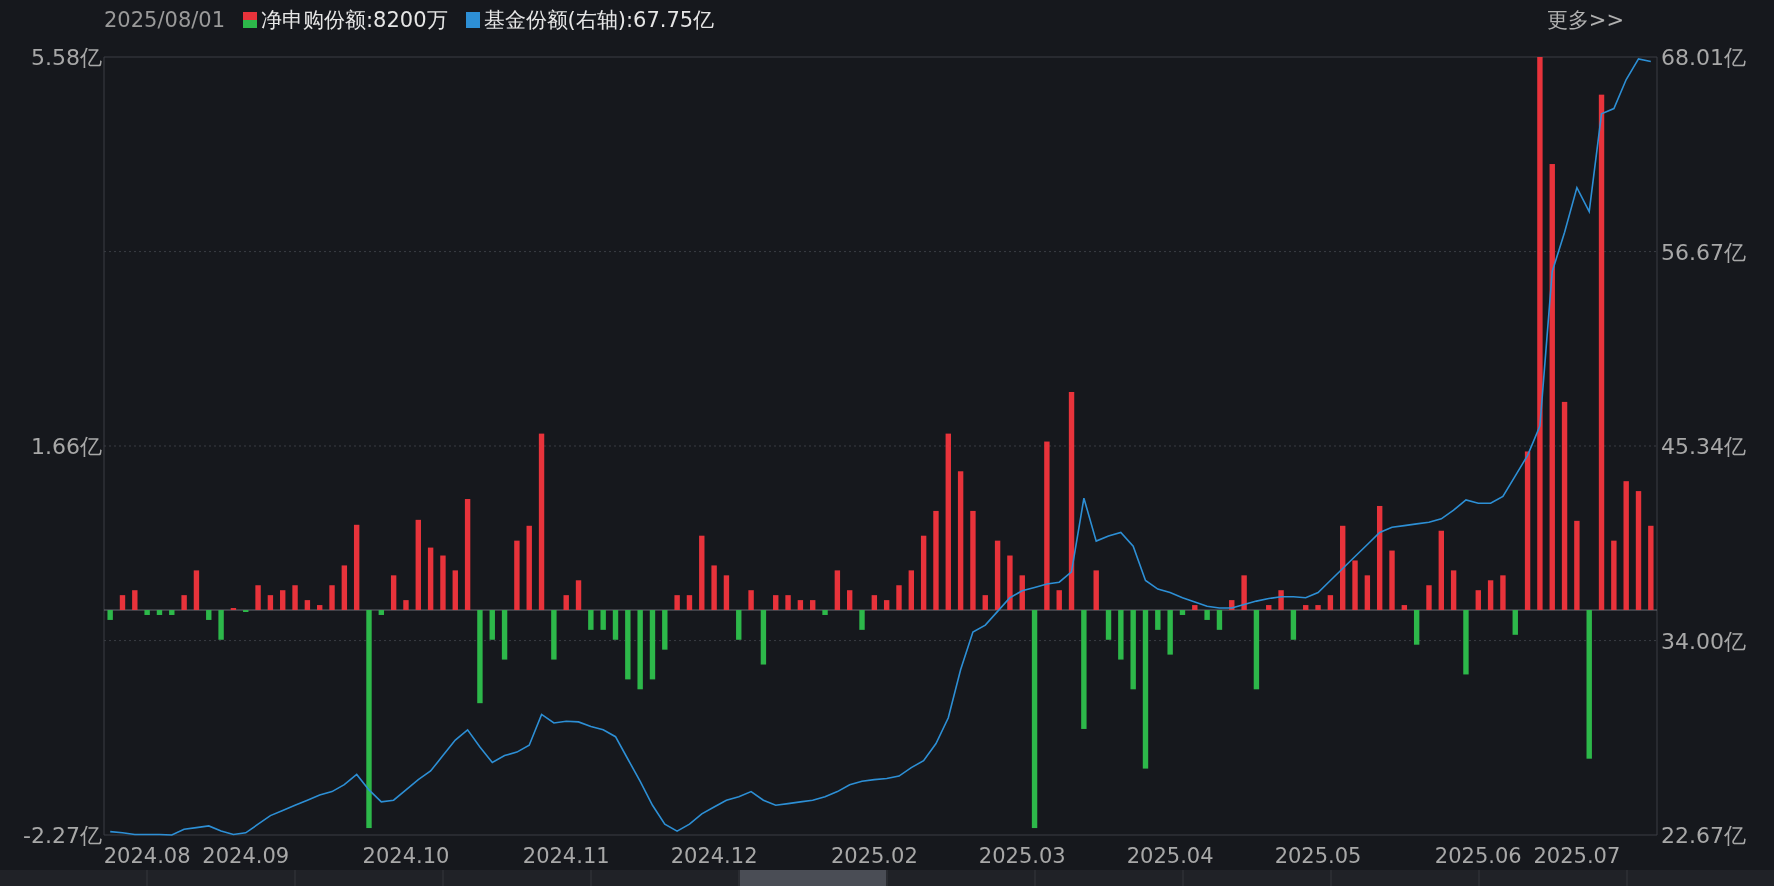 This screenshot has height=886, width=1774. I want to click on axis-label: 2025.02, so click(874, 856).